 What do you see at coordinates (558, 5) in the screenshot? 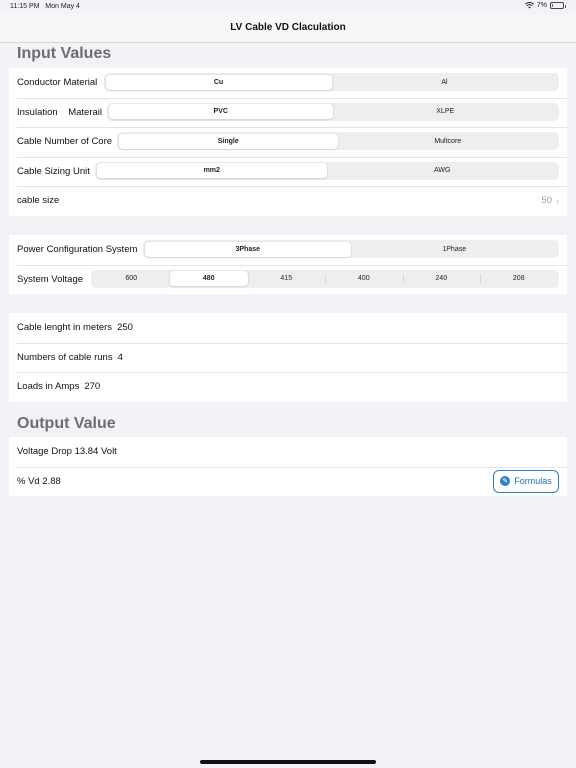
I see `battery-icon` at bounding box center [558, 5].